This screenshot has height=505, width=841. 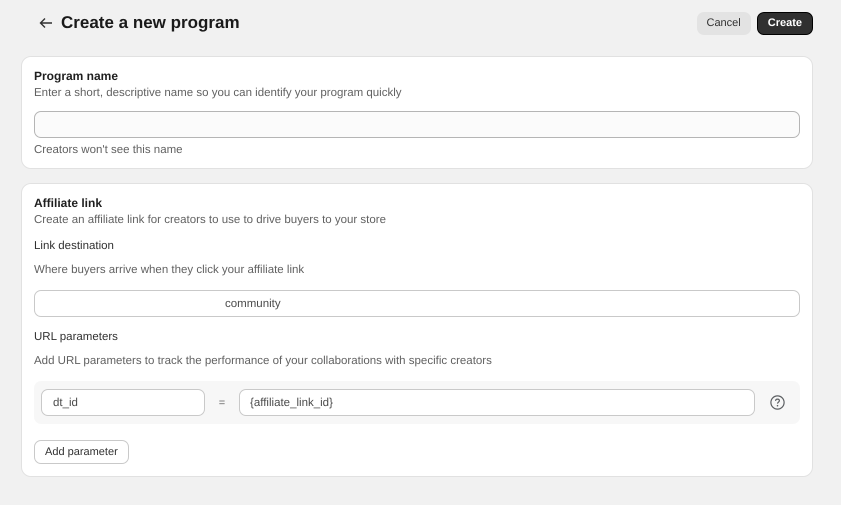 I want to click on link-destination-field: community, so click(x=417, y=303).